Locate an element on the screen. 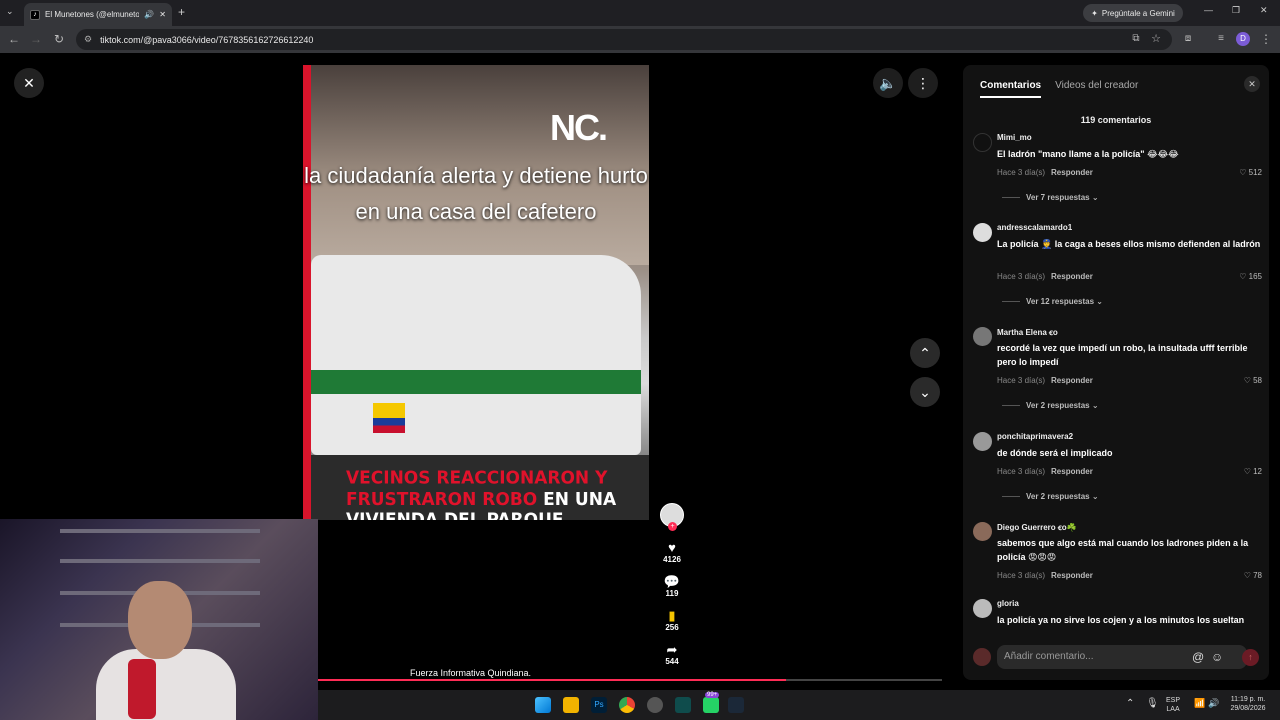 The image size is (1280, 720). photoshop-icon: Ps is located at coordinates (599, 705).